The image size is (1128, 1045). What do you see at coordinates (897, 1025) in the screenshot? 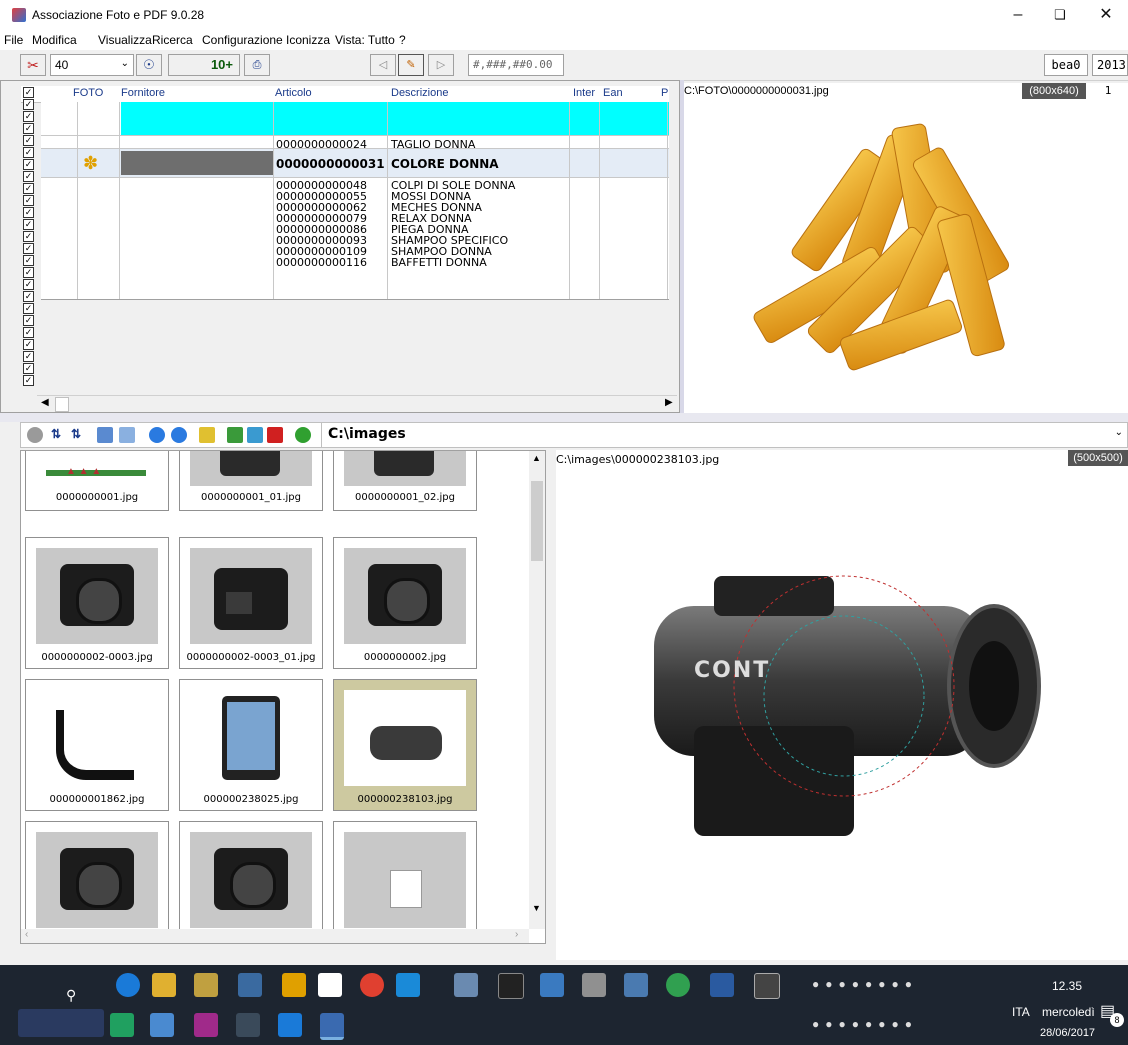
I see `system-tray-icons-bottom: ●●●●●●●●` at bounding box center [897, 1025].